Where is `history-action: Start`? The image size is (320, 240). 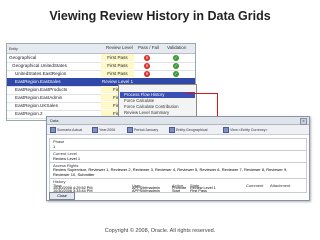 history-action: Start is located at coordinates (176, 191).